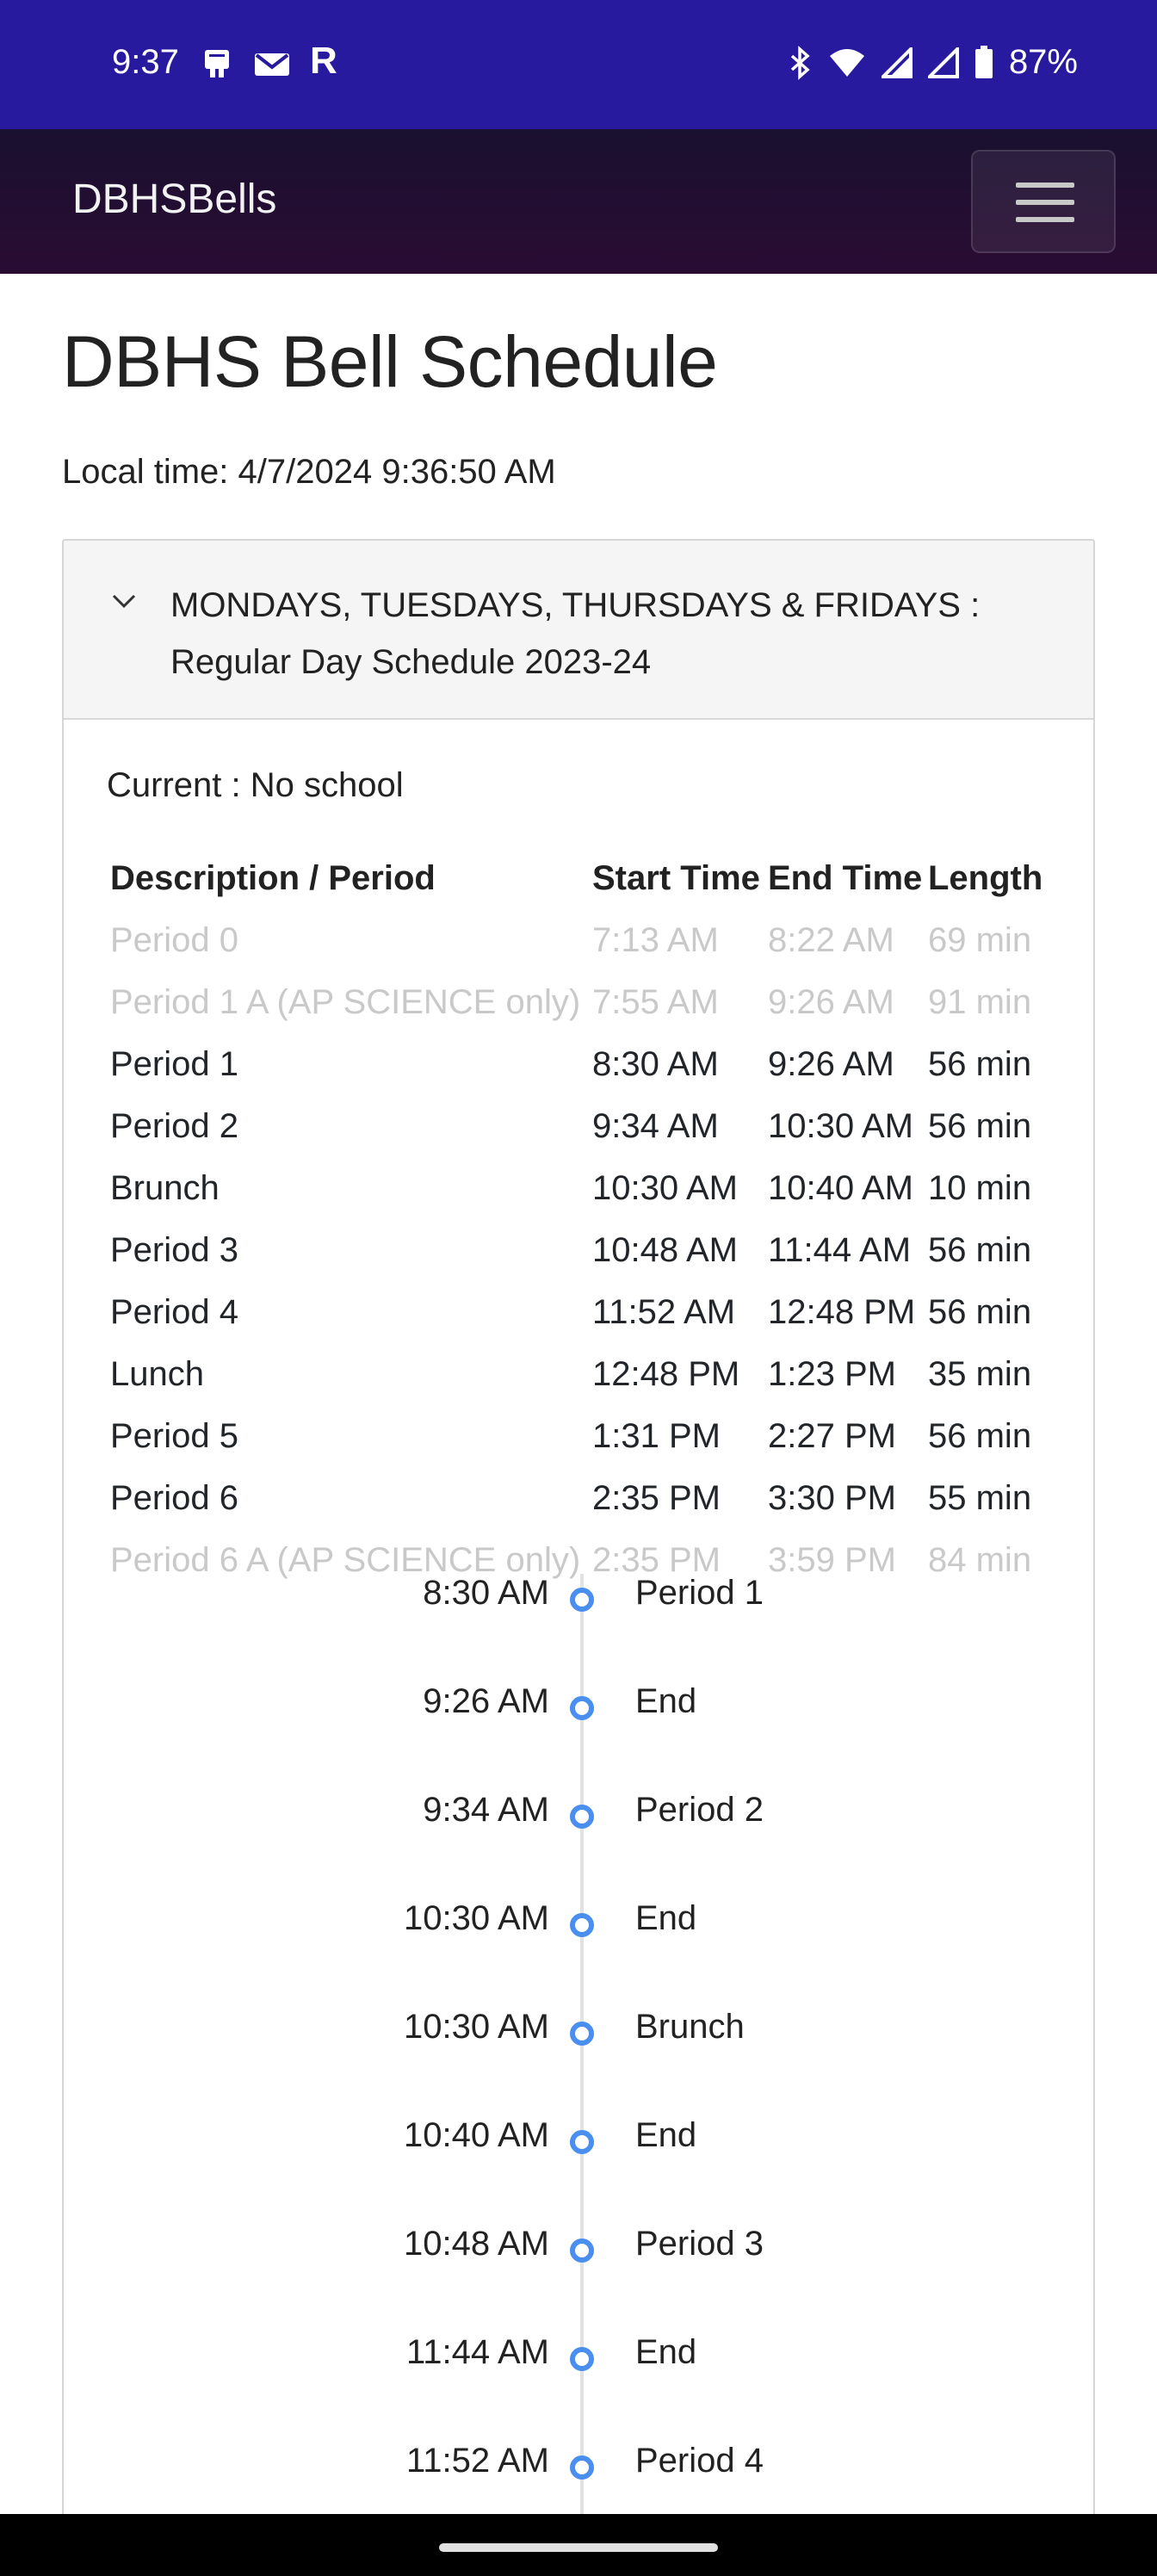 The width and height of the screenshot is (1157, 2576). I want to click on end-time: 12:48 PM, so click(842, 1312).